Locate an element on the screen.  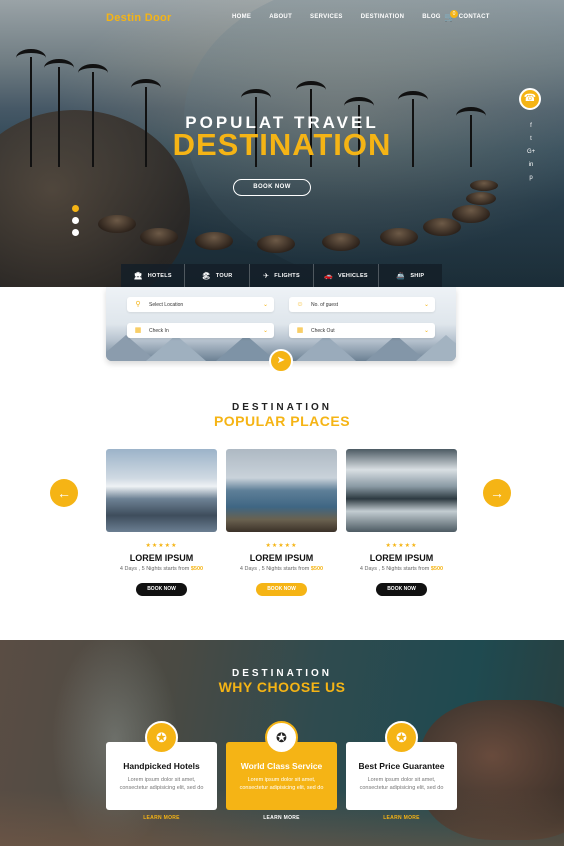
social-links: f t G+ in p is located at coordinates (531, 155).